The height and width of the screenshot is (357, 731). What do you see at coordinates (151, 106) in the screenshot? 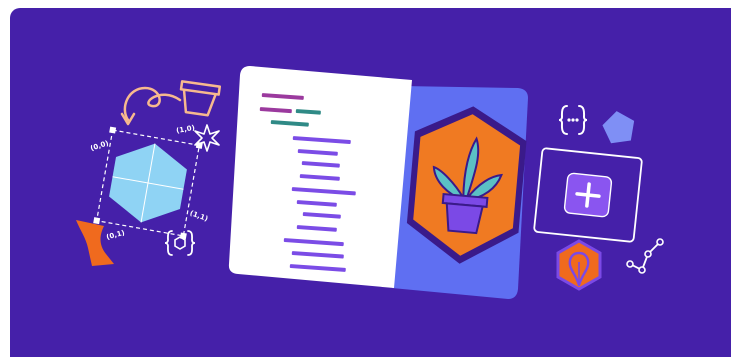
I see `curly-arrow-icon` at bounding box center [151, 106].